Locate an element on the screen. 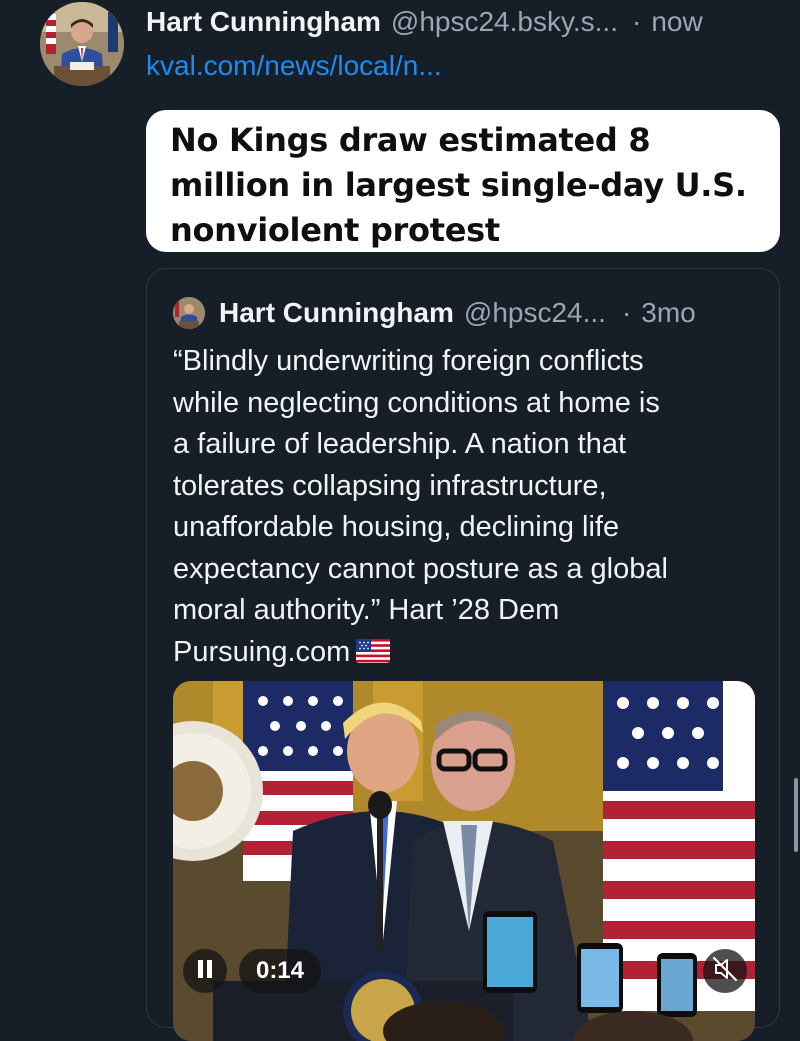 The width and height of the screenshot is (800, 1041). post-header: Hart Cunningham @hpsc24.bsky.s... · now is located at coordinates (471, 22).